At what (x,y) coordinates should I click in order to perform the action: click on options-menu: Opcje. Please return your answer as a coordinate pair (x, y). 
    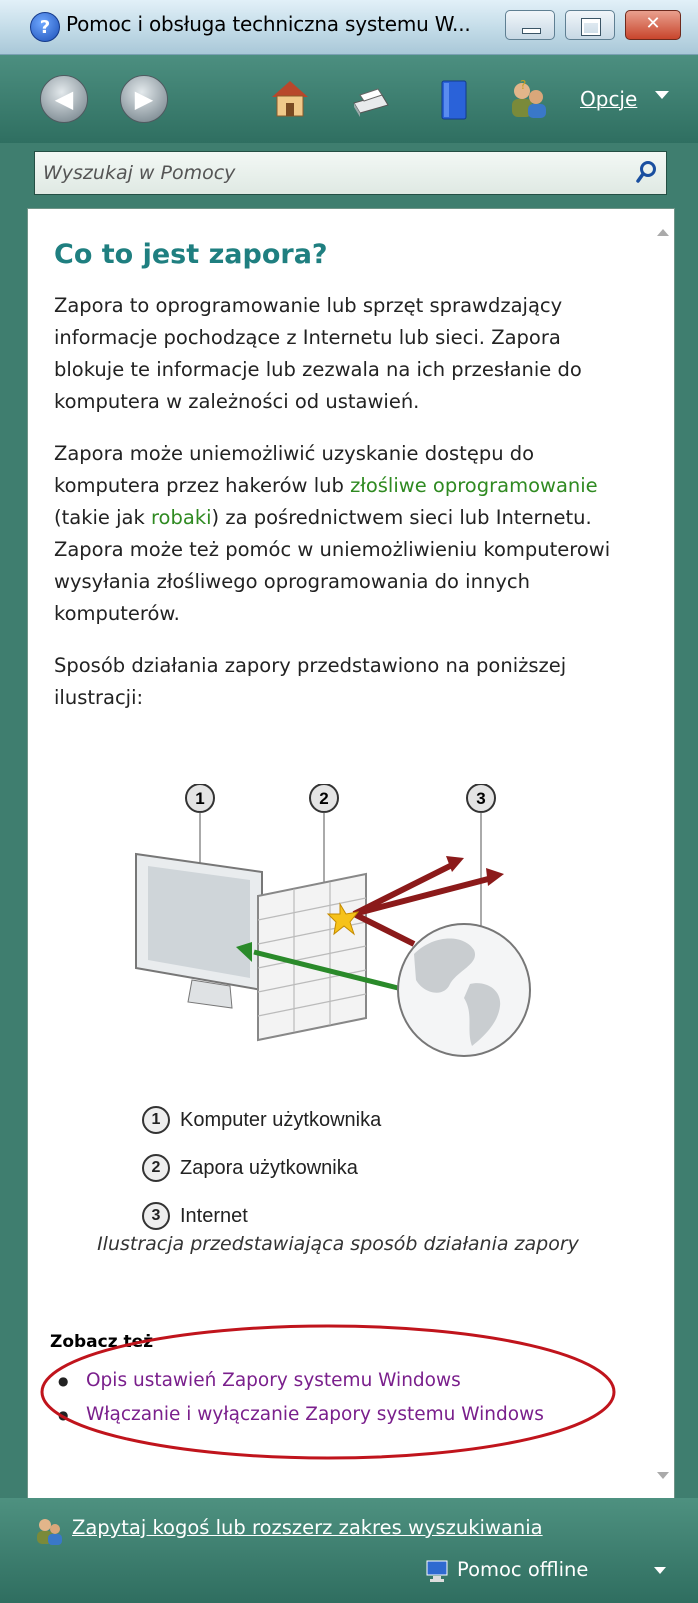
    Looking at the image, I should click on (608, 99).